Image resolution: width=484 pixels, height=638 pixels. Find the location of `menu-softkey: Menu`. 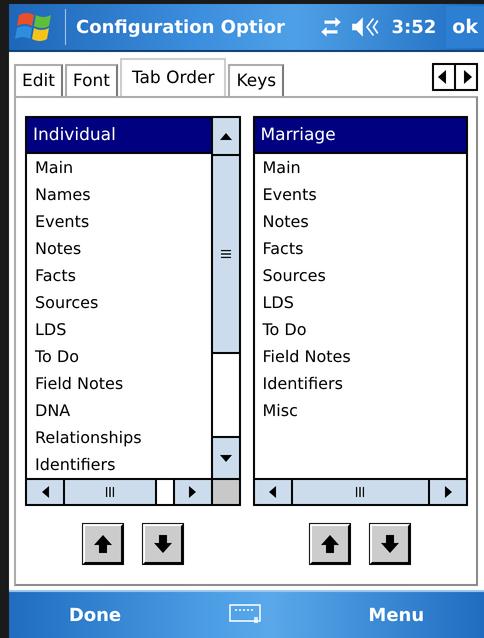

menu-softkey: Menu is located at coordinates (396, 615).